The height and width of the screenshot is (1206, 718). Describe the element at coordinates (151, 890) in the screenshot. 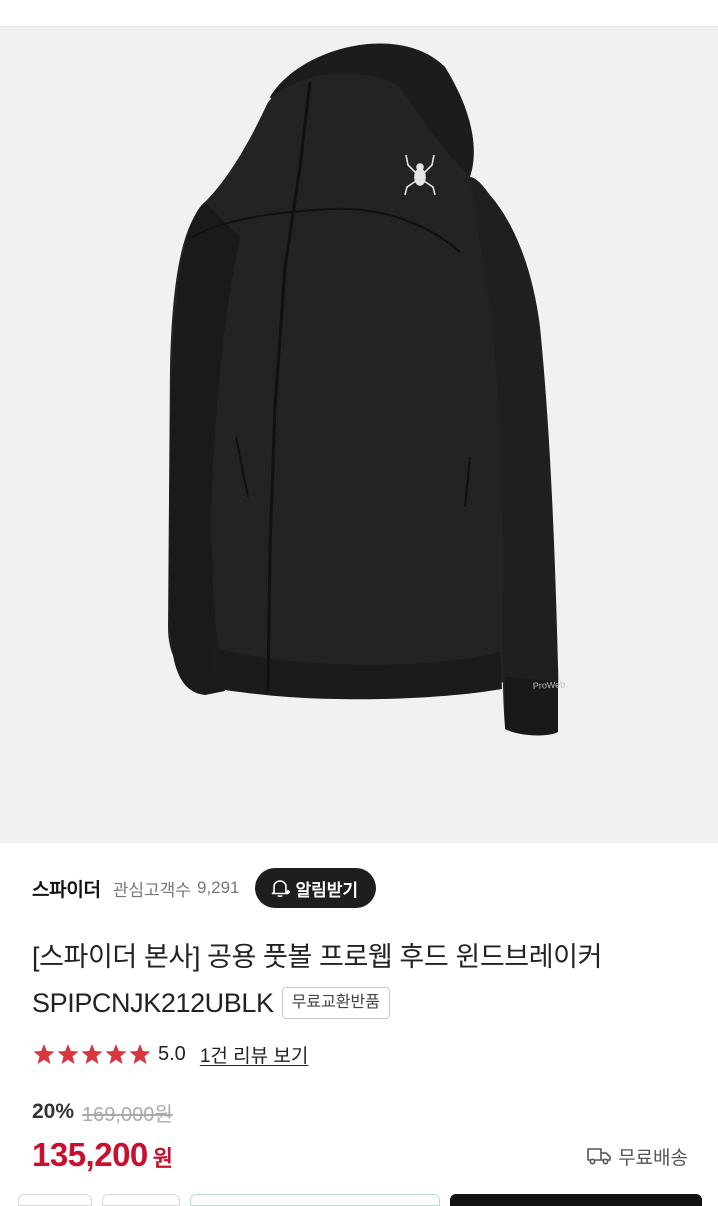

I see `favorites-label: 관심고객수` at that location.